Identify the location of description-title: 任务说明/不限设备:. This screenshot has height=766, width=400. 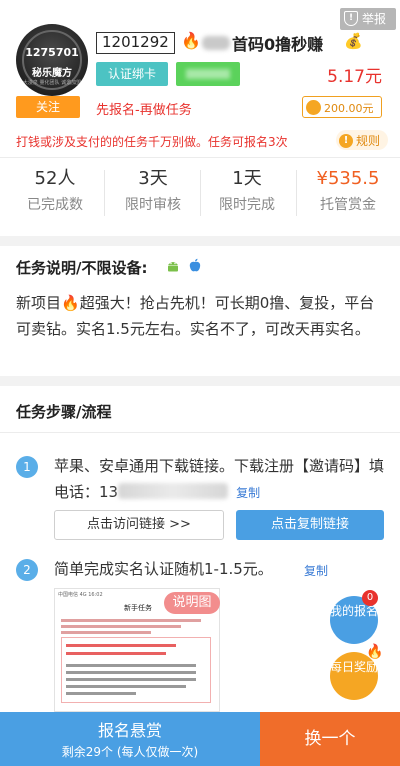
(82, 268).